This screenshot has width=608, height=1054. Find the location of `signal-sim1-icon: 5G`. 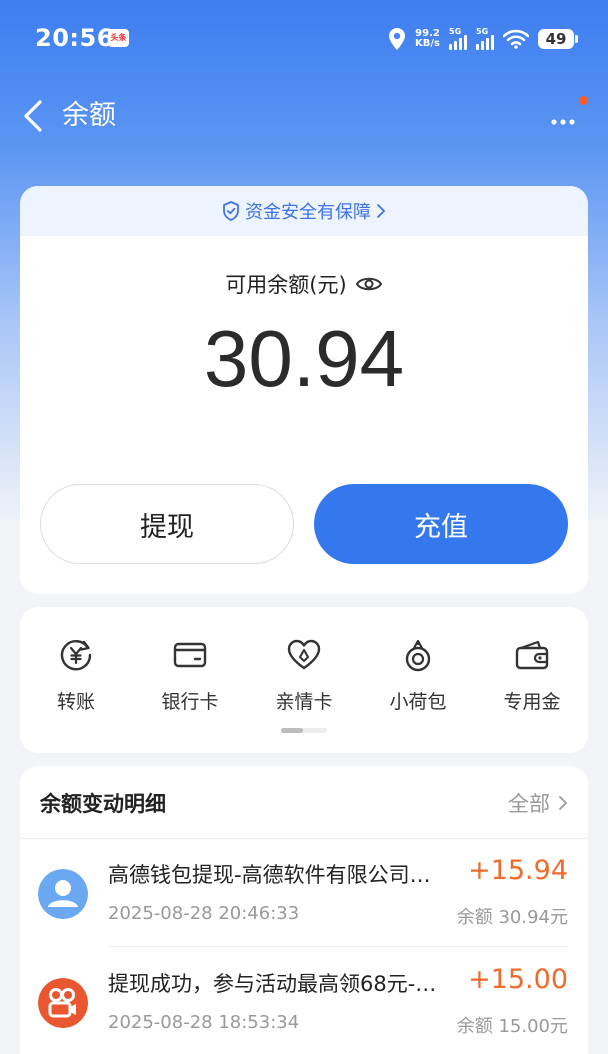

signal-sim1-icon: 5G is located at coordinates (458, 39).